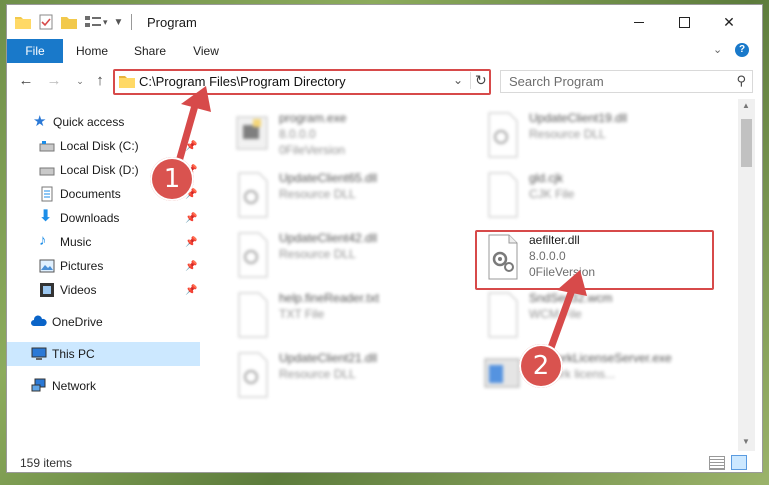 This screenshot has width=769, height=485. What do you see at coordinates (541, 366) in the screenshot?
I see `callout-badge-2: 2` at bounding box center [541, 366].